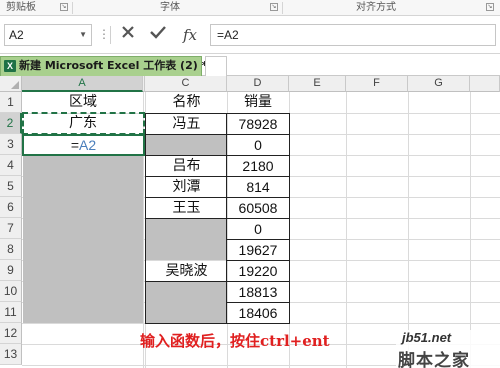 The image size is (500, 368). Describe the element at coordinates (490, 7) in the screenshot. I see `alignment-launcher-icon: ↘` at that location.